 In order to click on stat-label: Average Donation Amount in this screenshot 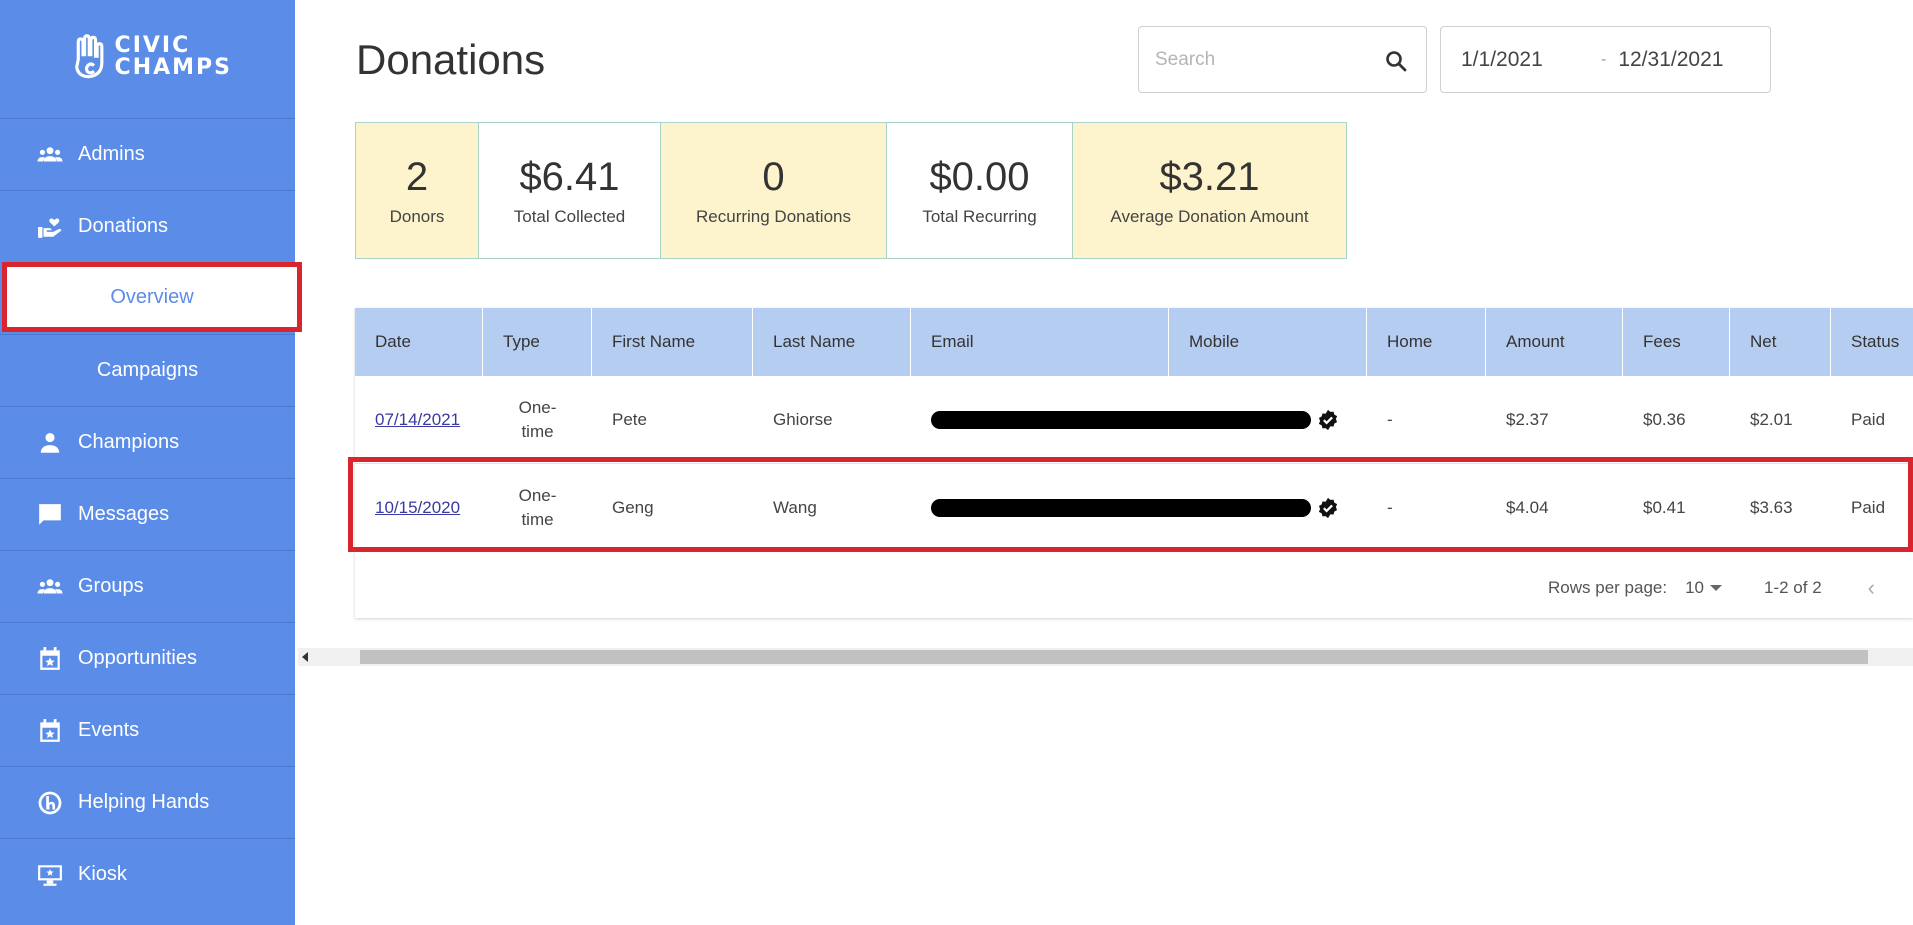, I will do `click(1209, 216)`.